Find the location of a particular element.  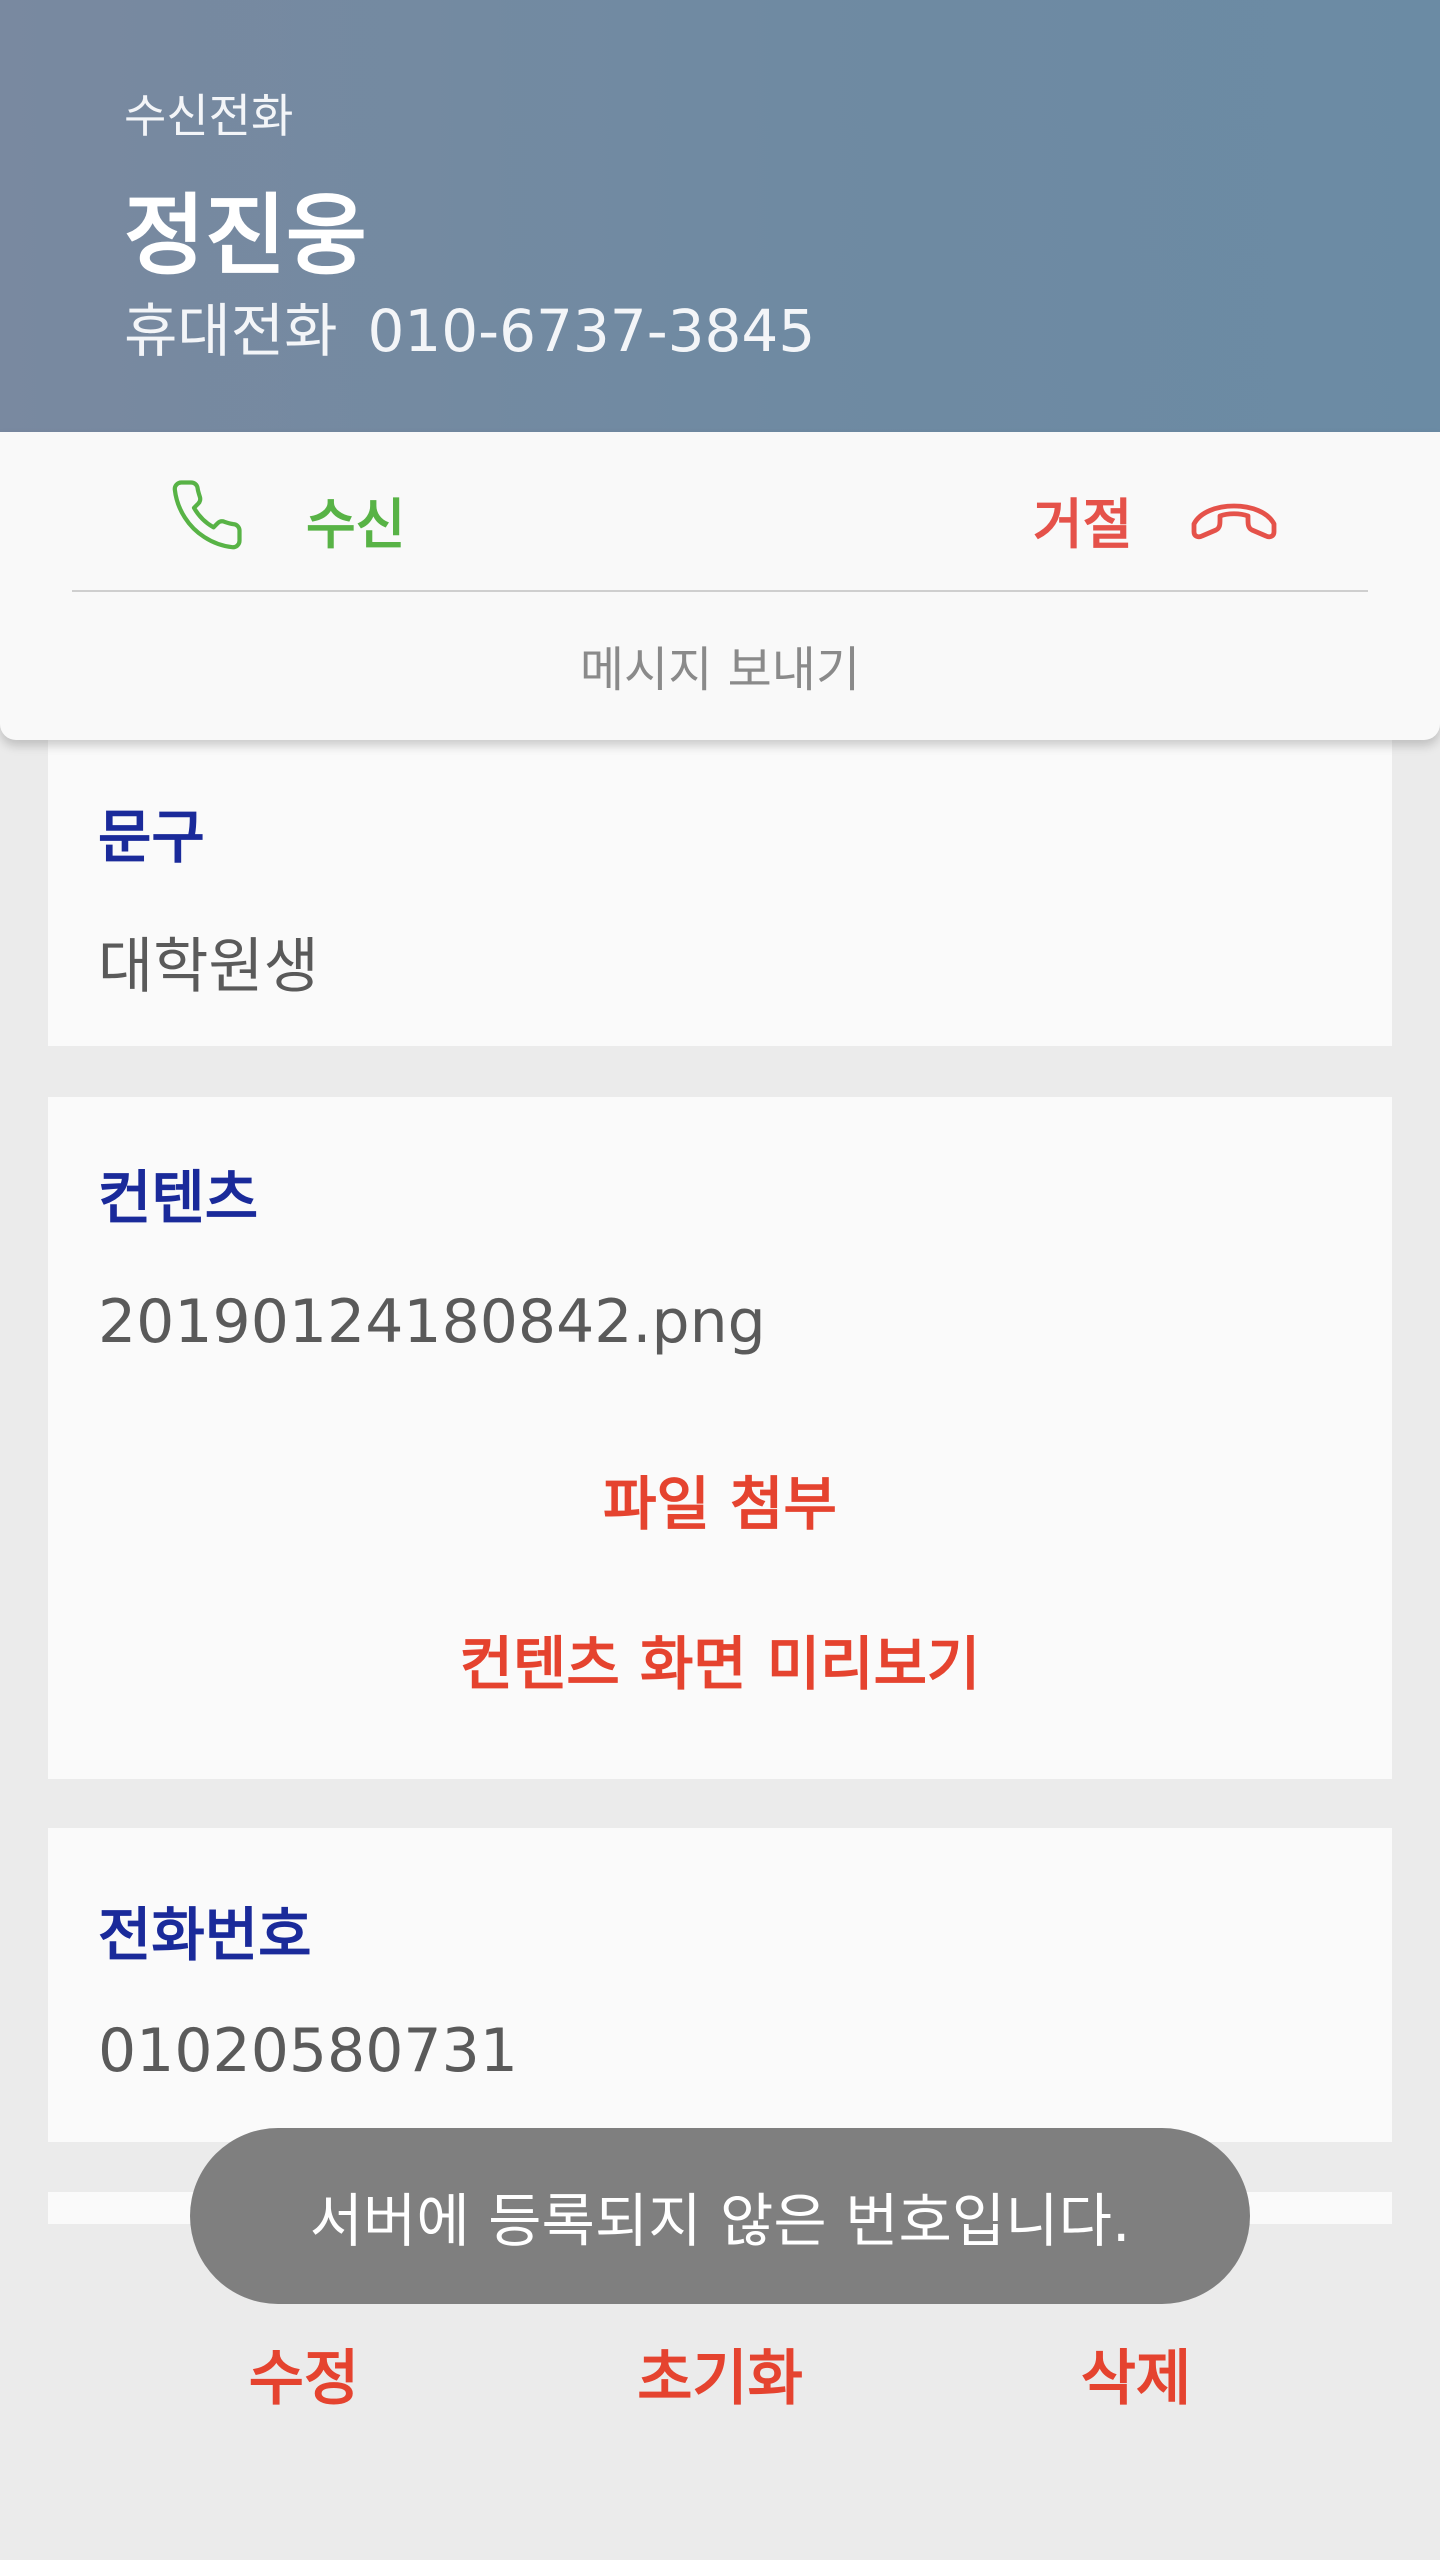

accept-call-button: 수신 is located at coordinates (355, 519).